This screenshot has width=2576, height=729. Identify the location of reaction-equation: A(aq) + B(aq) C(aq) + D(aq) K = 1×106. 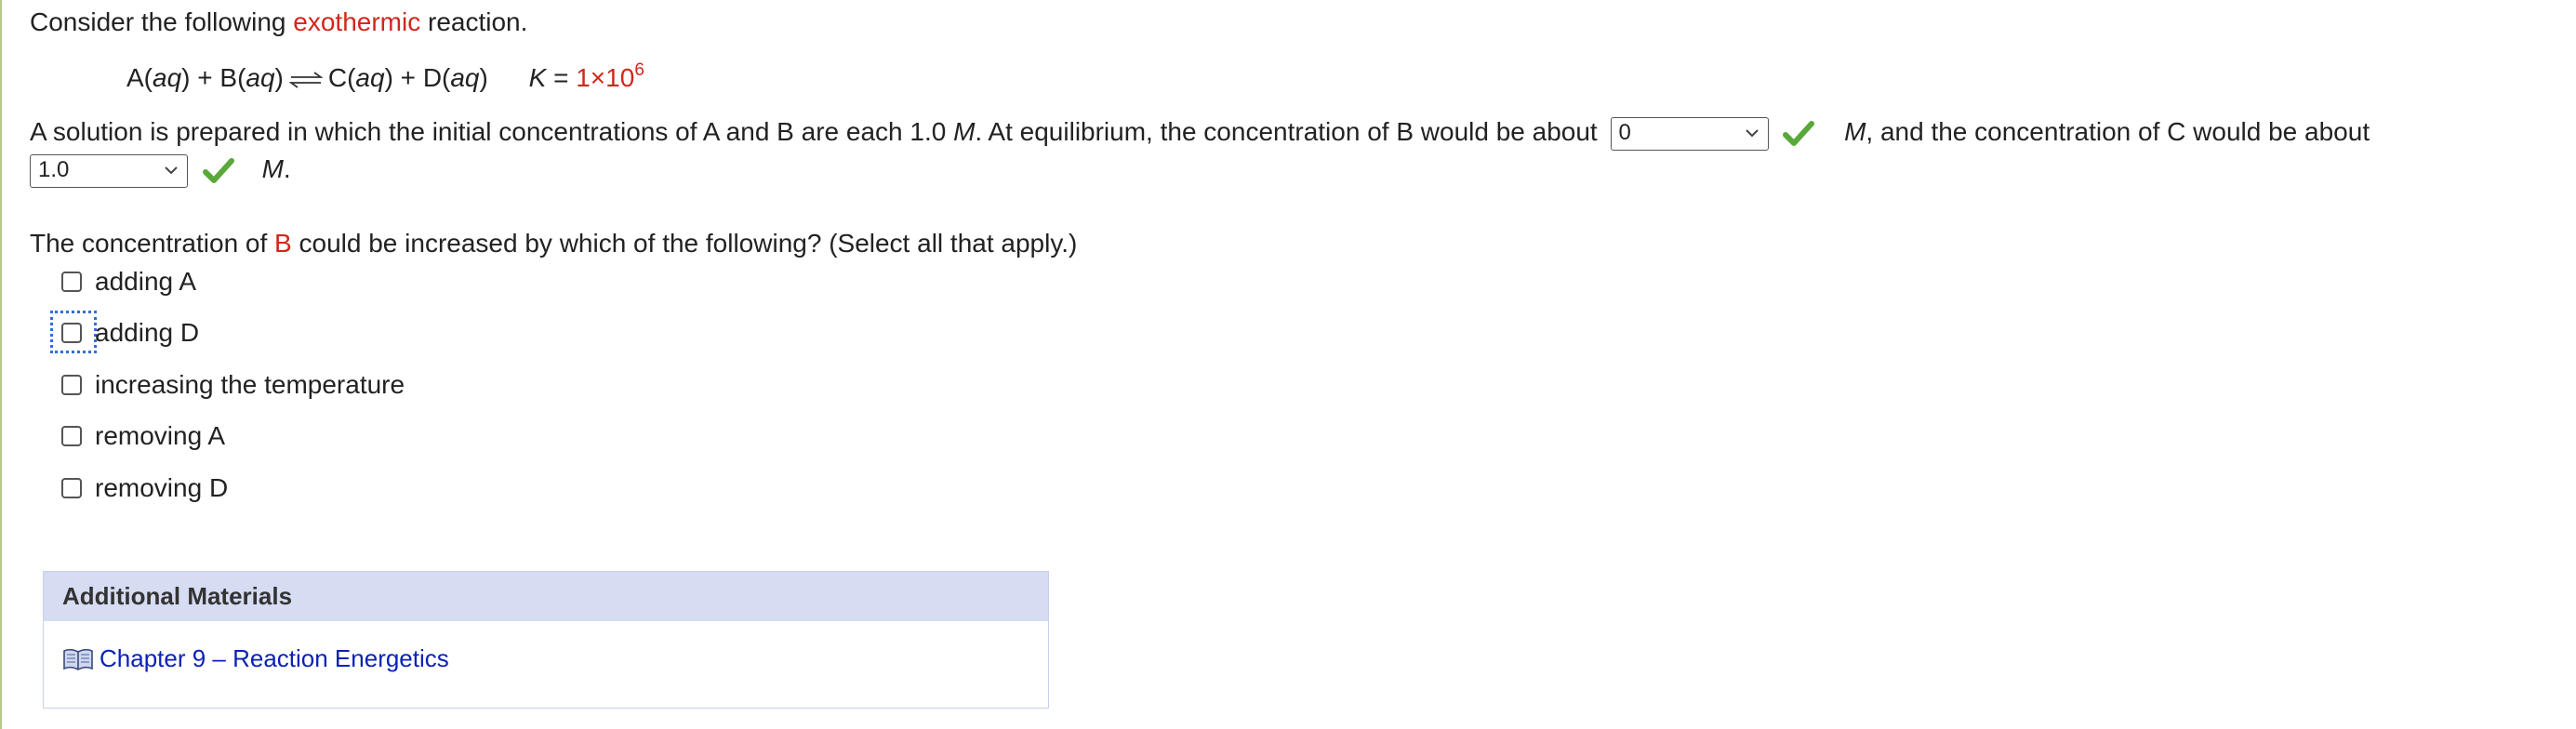
(385, 76).